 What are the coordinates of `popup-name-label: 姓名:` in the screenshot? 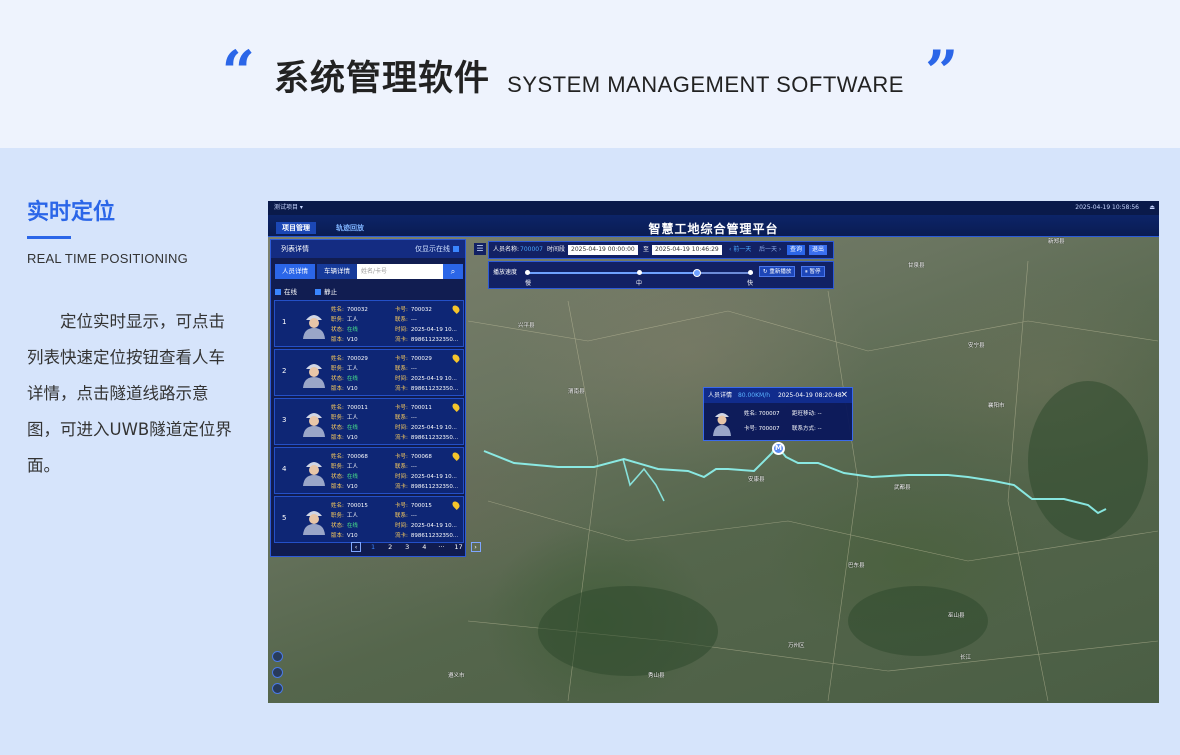 It's located at (750, 414).